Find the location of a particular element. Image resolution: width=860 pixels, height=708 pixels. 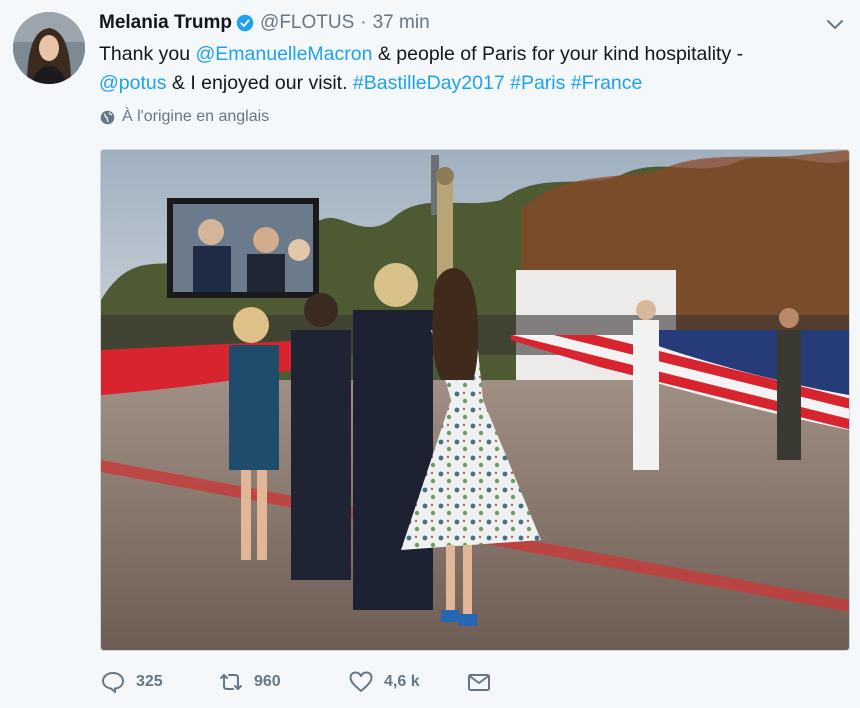

direct-message-button is located at coordinates (484, 682).